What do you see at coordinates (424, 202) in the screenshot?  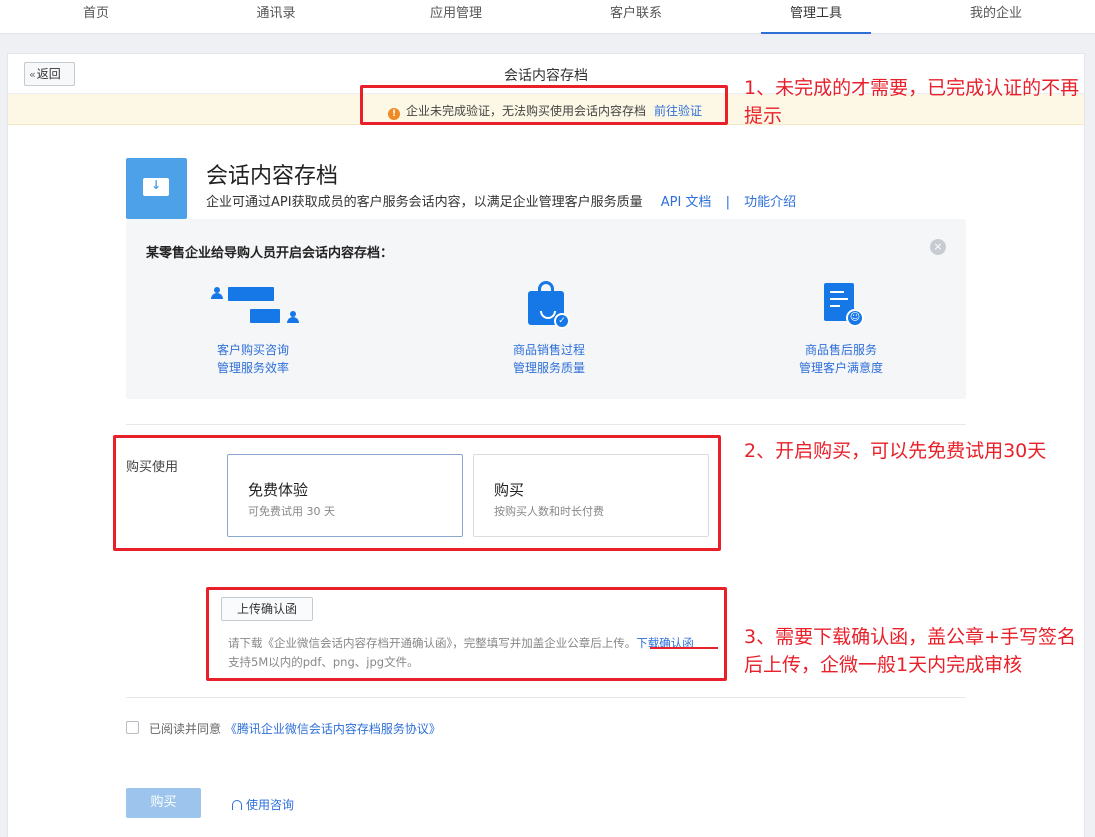 I see `product-description-text: 企业可通过API获取成员的客户服务会话内容，以满足企业管理客户服务质量` at bounding box center [424, 202].